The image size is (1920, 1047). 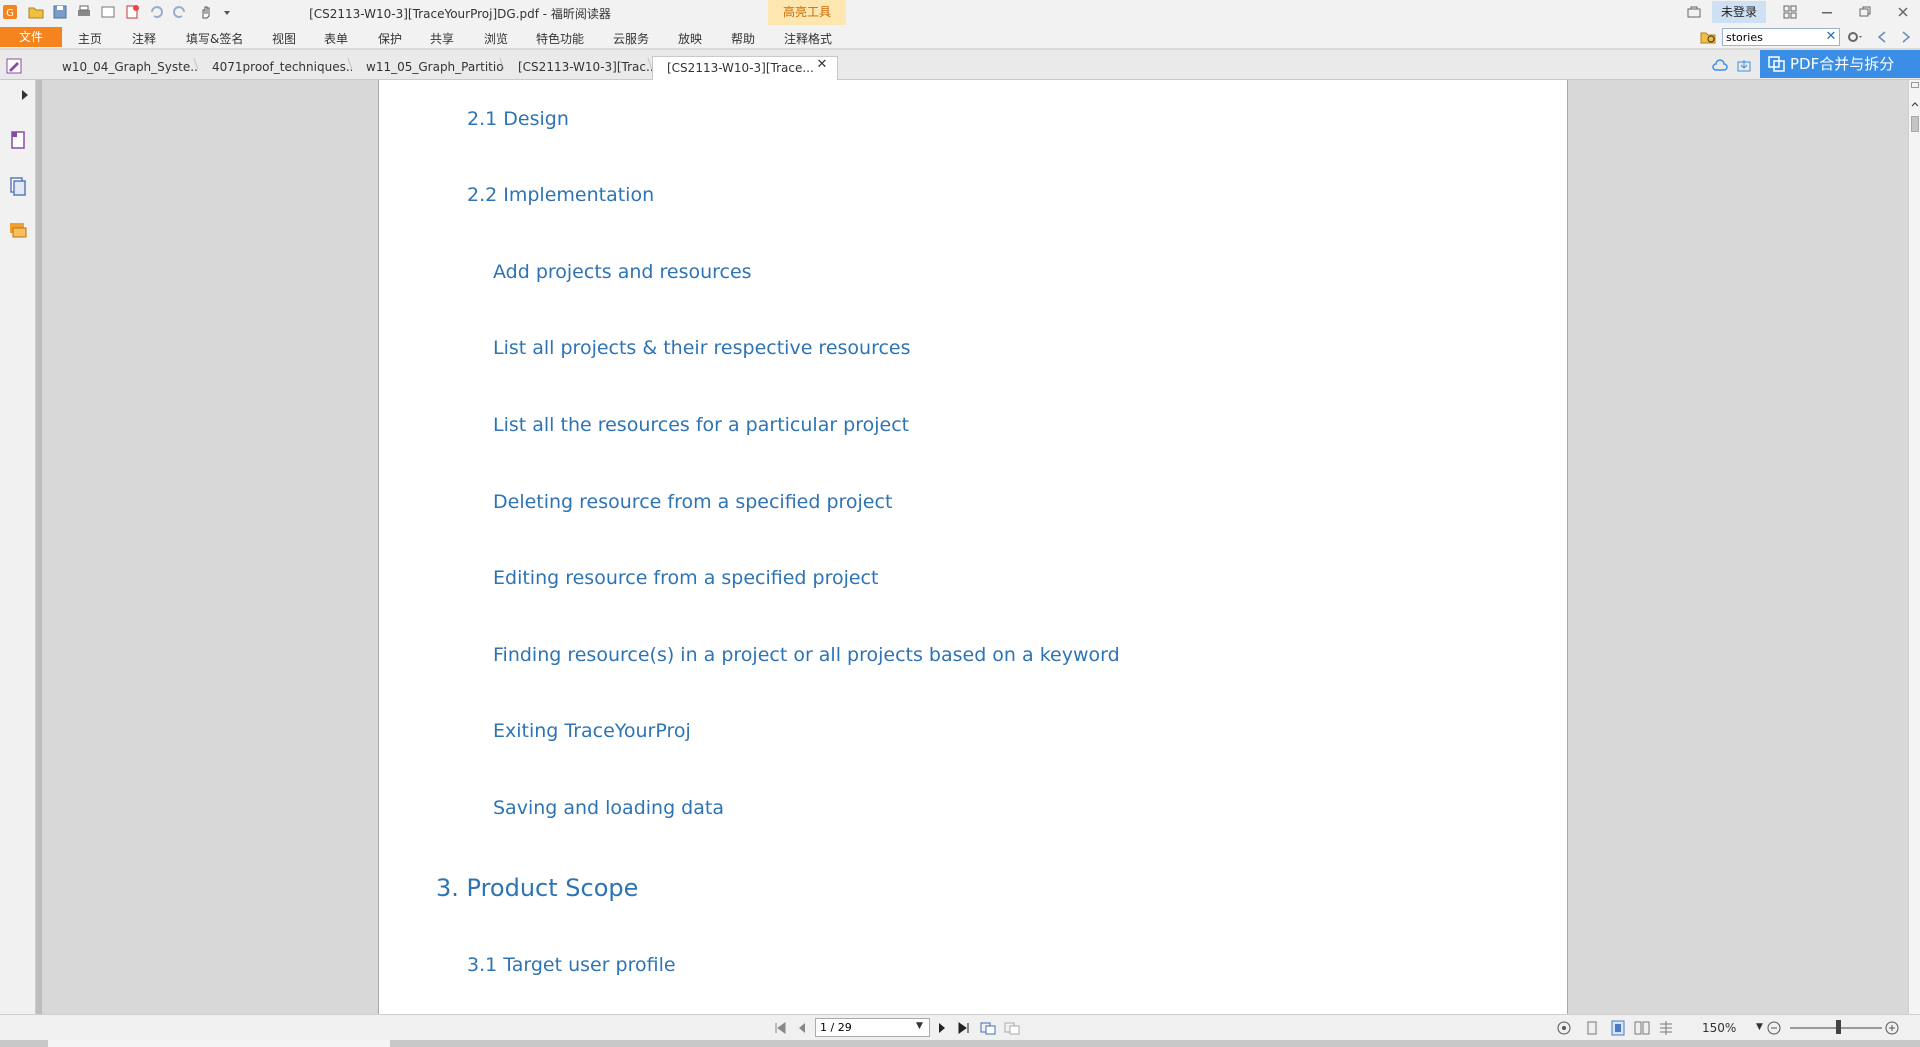 I want to click on menu-file: 文件, so click(x=31, y=37).